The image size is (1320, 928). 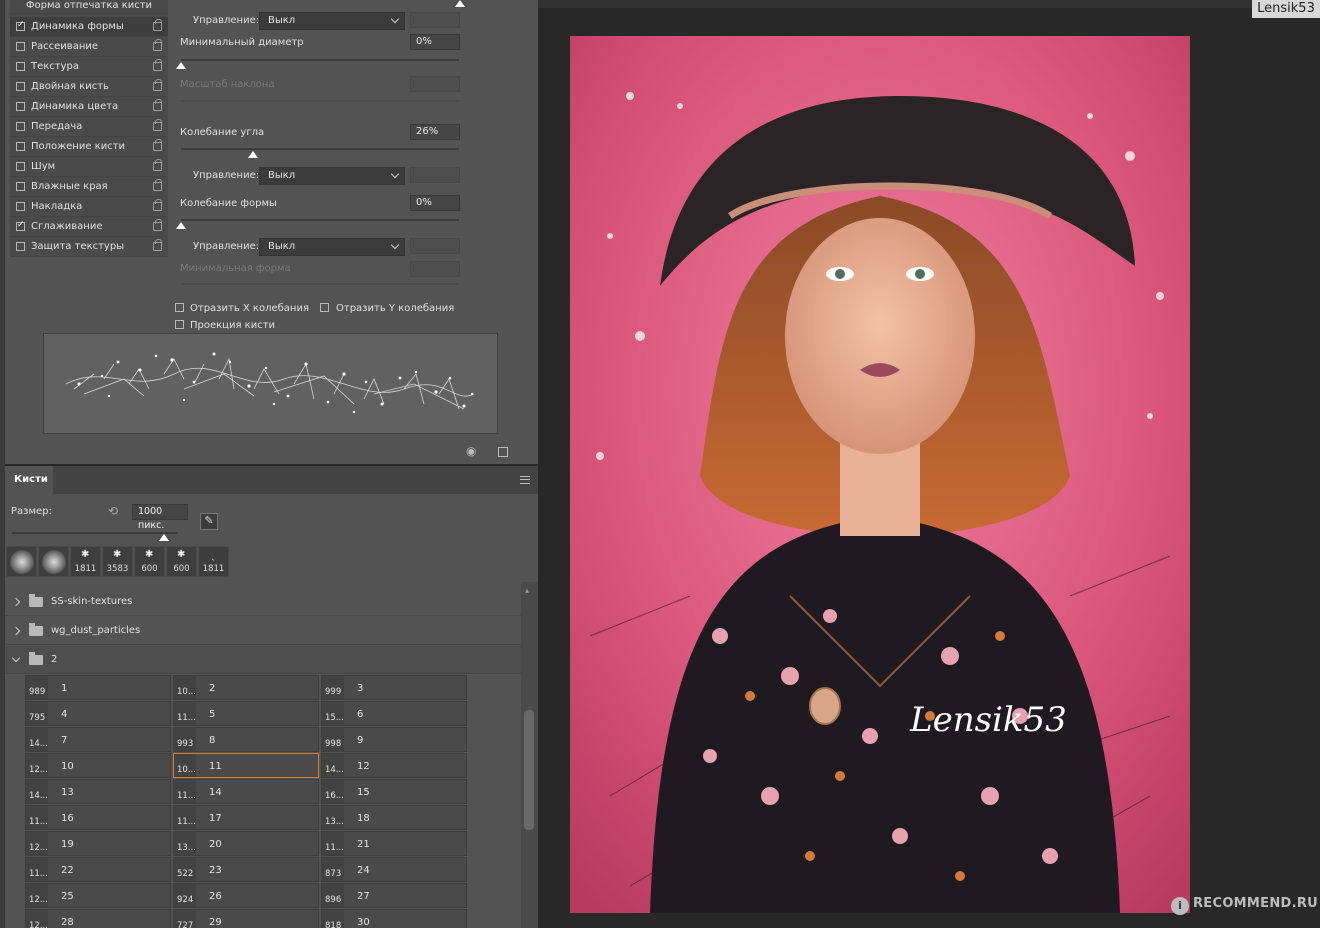 What do you see at coordinates (332, 176) in the screenshot?
I see `control-dropdown-2: Выкл` at bounding box center [332, 176].